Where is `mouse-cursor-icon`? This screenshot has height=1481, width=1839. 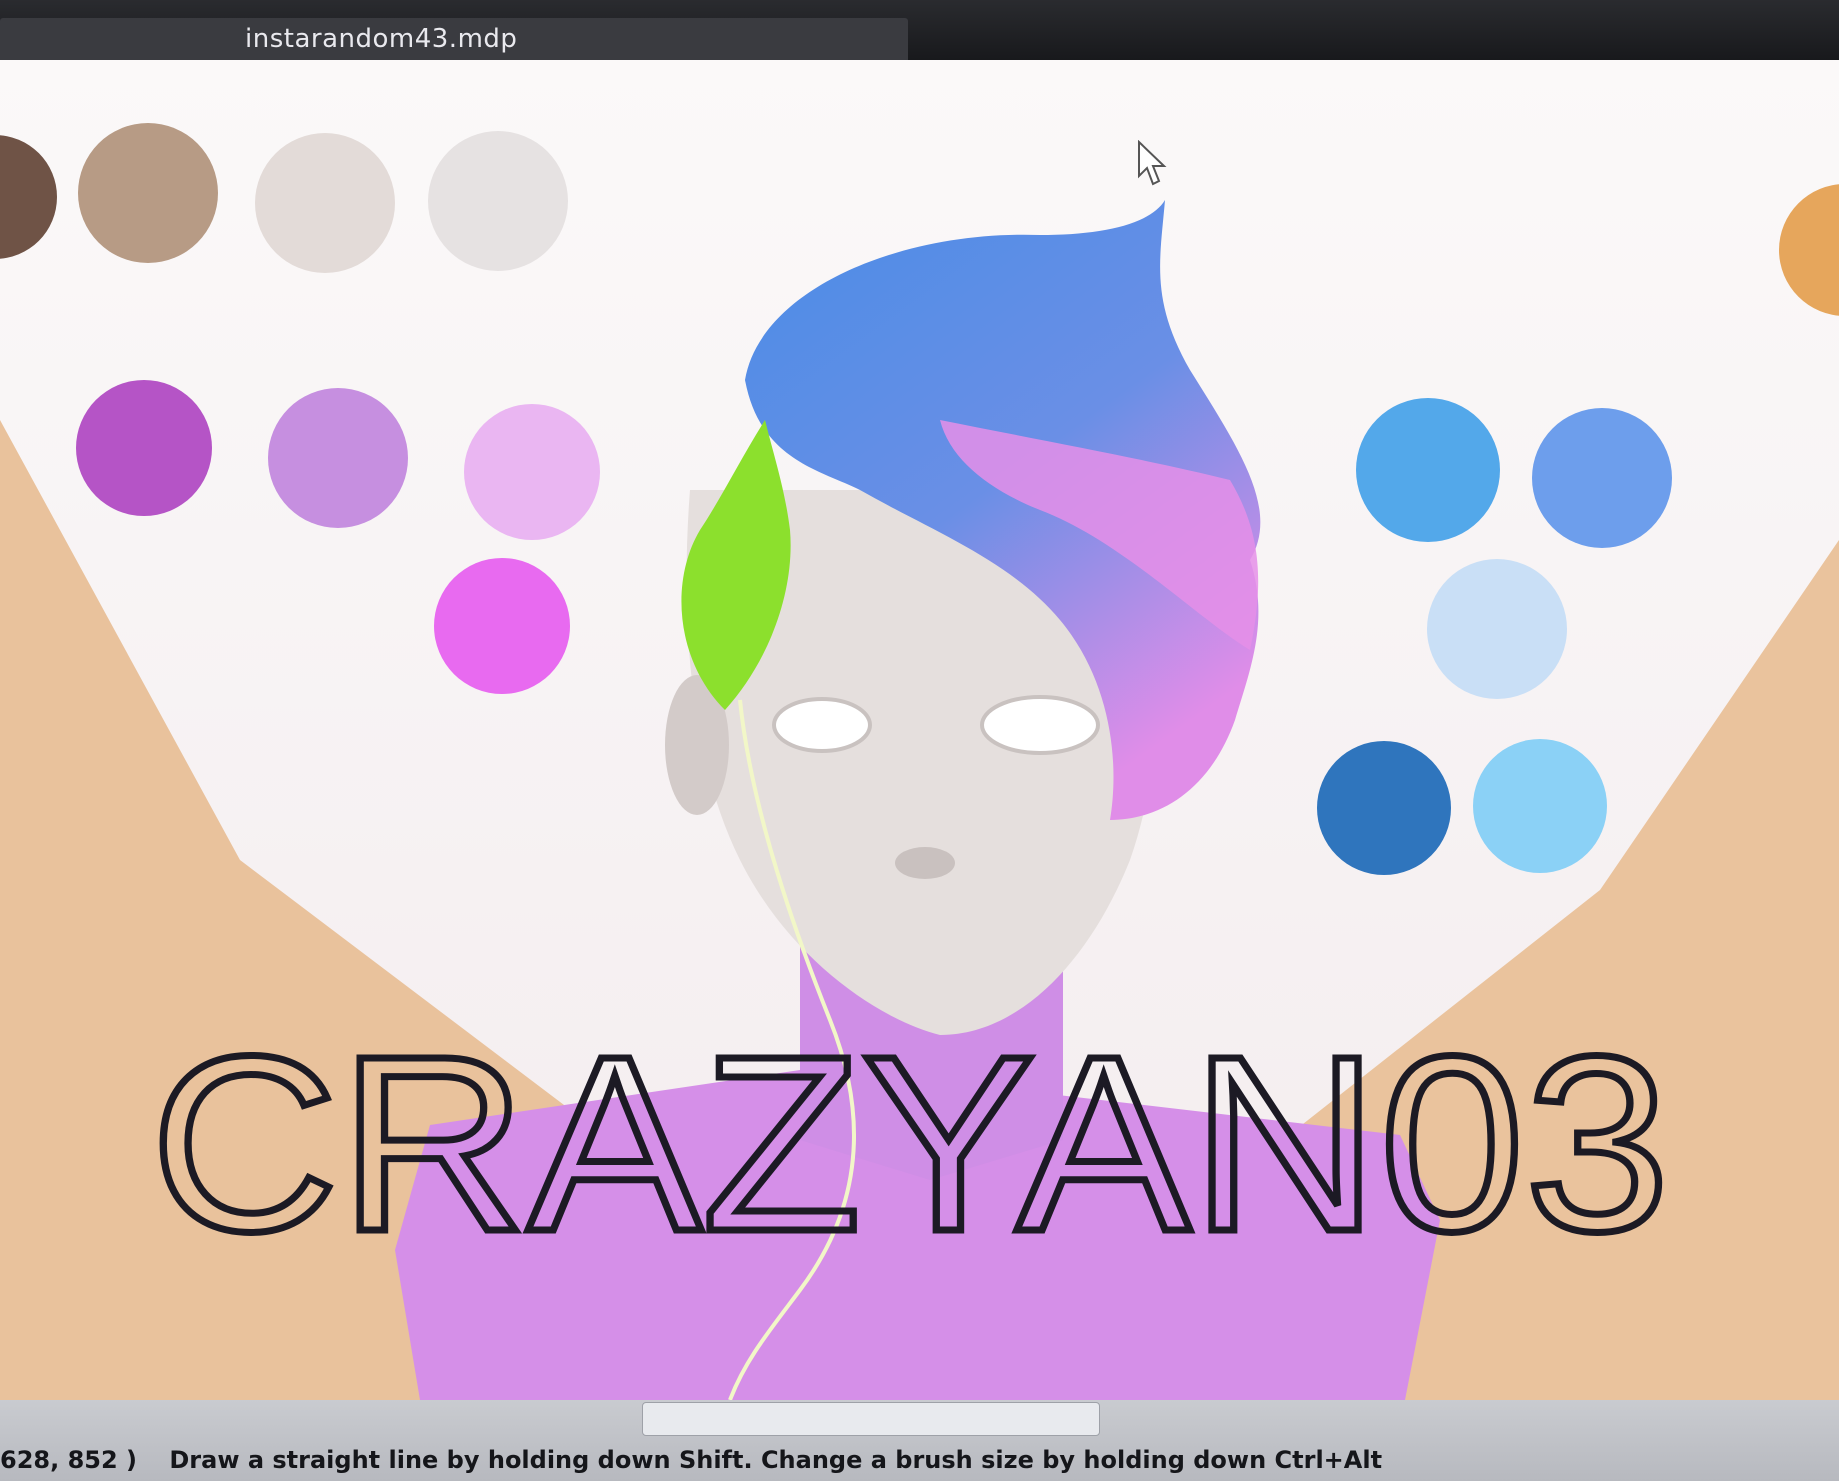 mouse-cursor-icon is located at coordinates (1152, 163).